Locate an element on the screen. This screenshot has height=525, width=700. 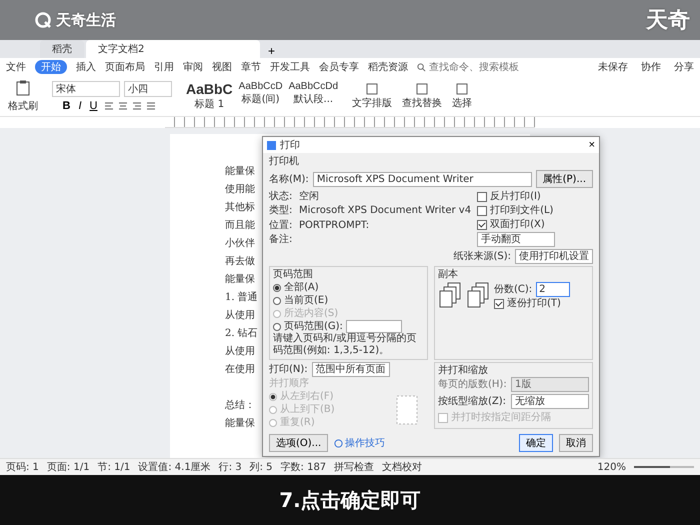
info-label: 位置: is located at coordinates (281, 225).